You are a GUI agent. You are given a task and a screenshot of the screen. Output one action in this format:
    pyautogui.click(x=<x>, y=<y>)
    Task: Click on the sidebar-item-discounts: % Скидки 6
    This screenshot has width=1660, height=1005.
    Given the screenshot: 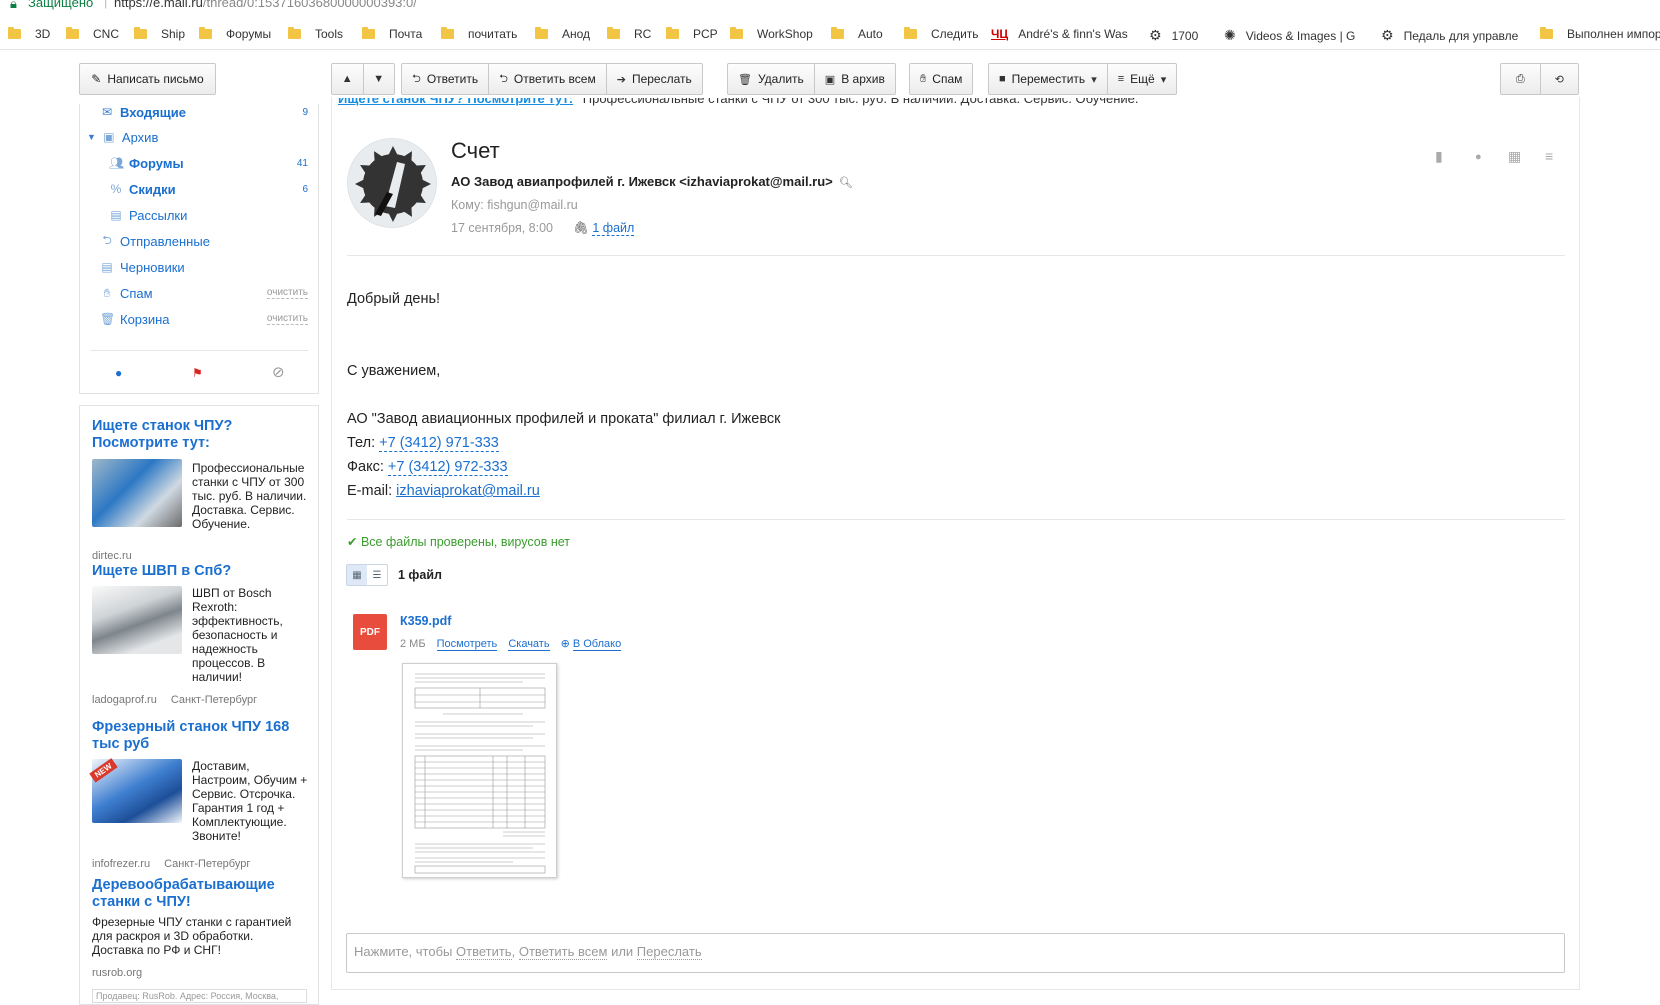 What is the action you would take?
    pyautogui.click(x=199, y=189)
    